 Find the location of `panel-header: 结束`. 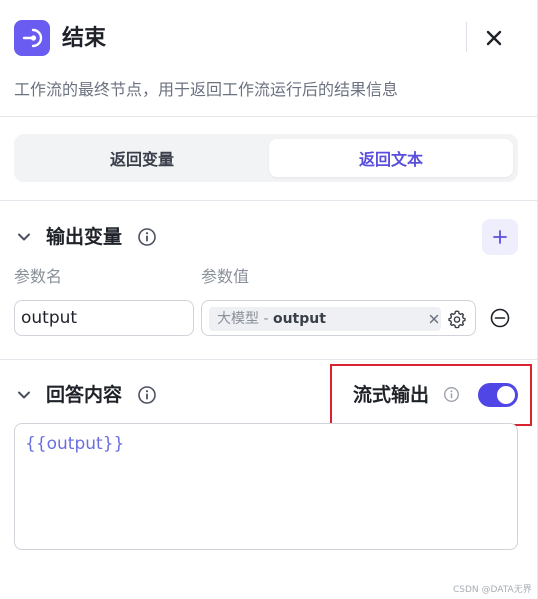

panel-header: 结束 is located at coordinates (269, 39).